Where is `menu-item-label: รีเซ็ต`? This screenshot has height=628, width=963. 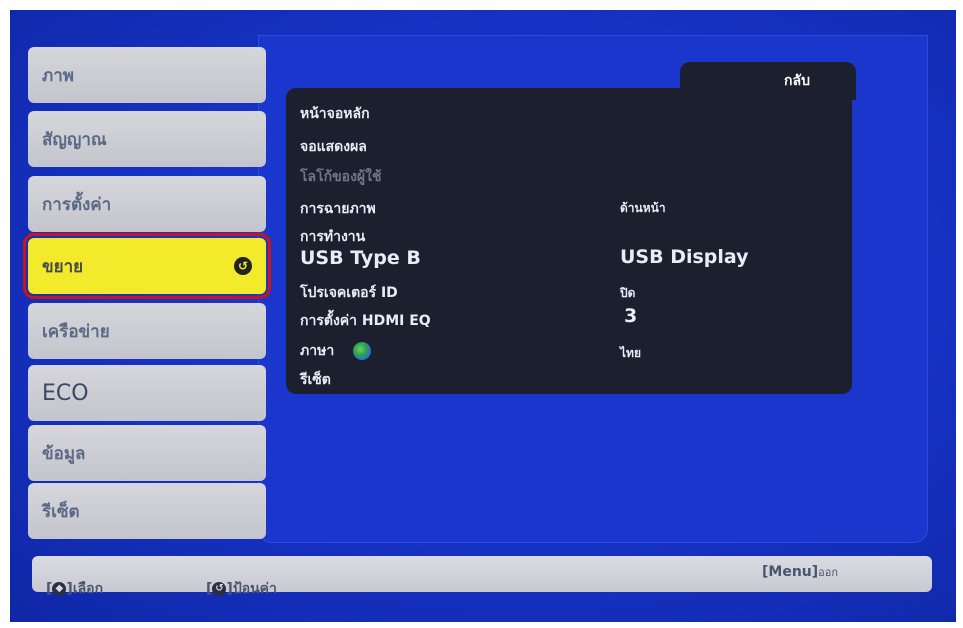
menu-item-label: รีเซ็ต is located at coordinates (61, 511).